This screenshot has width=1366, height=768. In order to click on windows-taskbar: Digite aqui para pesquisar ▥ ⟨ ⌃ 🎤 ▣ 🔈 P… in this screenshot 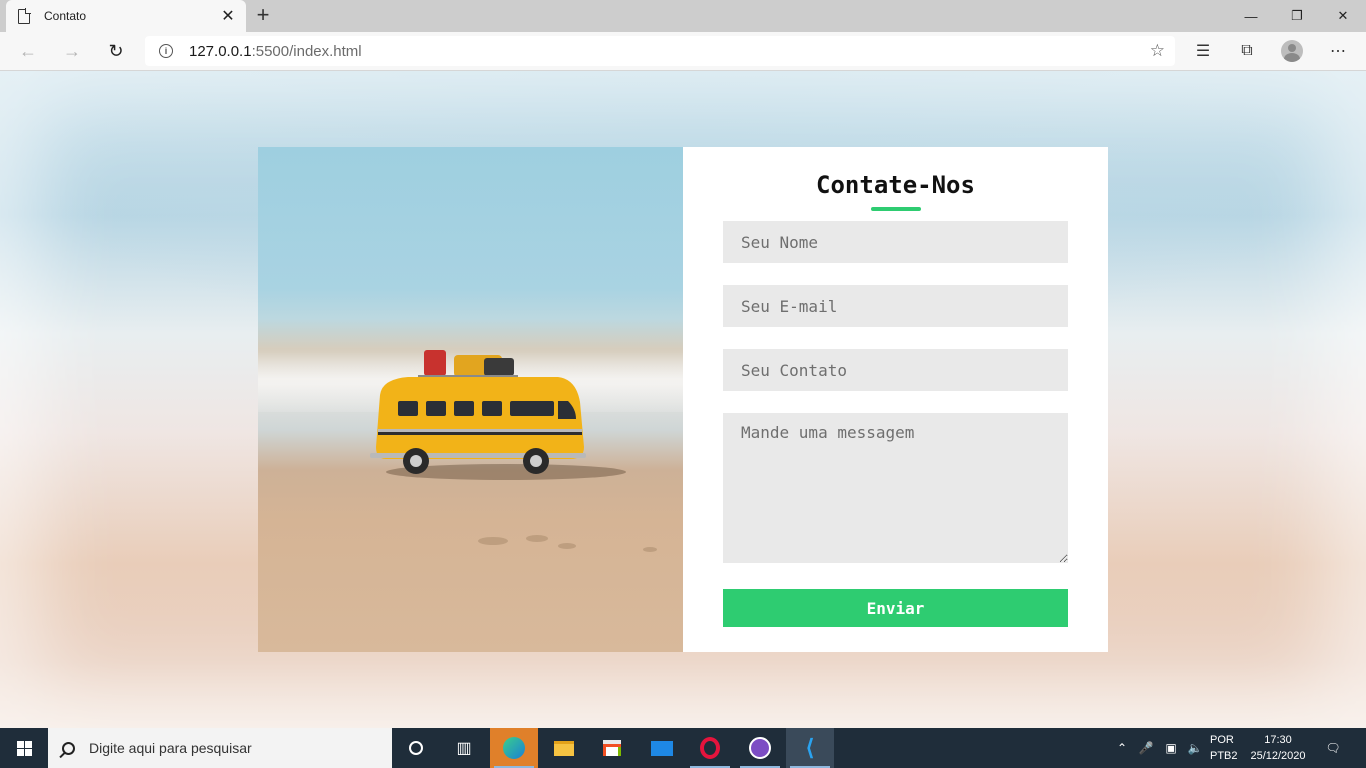, I will do `click(683, 748)`.